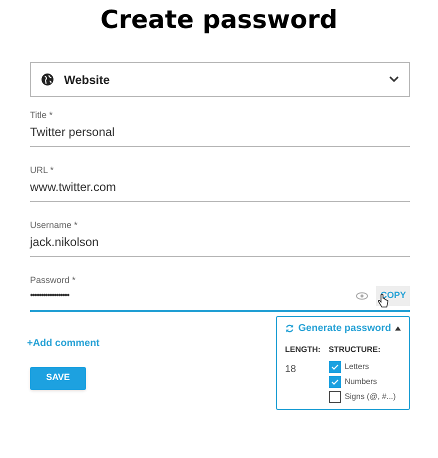 The image size is (438, 458). I want to click on option-label: Signs (@, #...), so click(370, 397).